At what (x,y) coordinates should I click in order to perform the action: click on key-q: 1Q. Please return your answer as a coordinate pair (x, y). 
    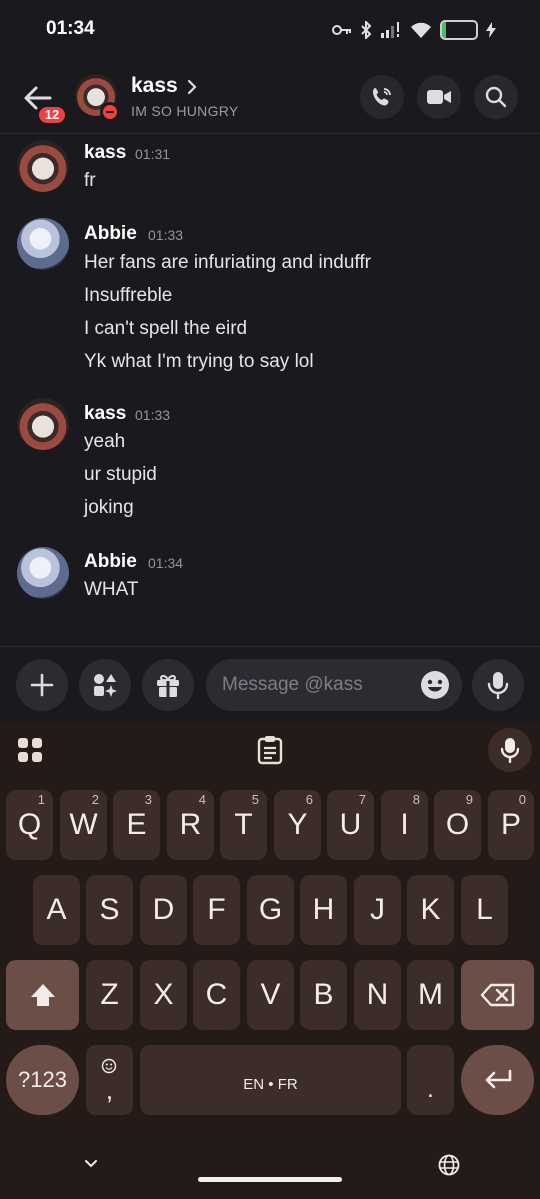
    Looking at the image, I should click on (29, 825).